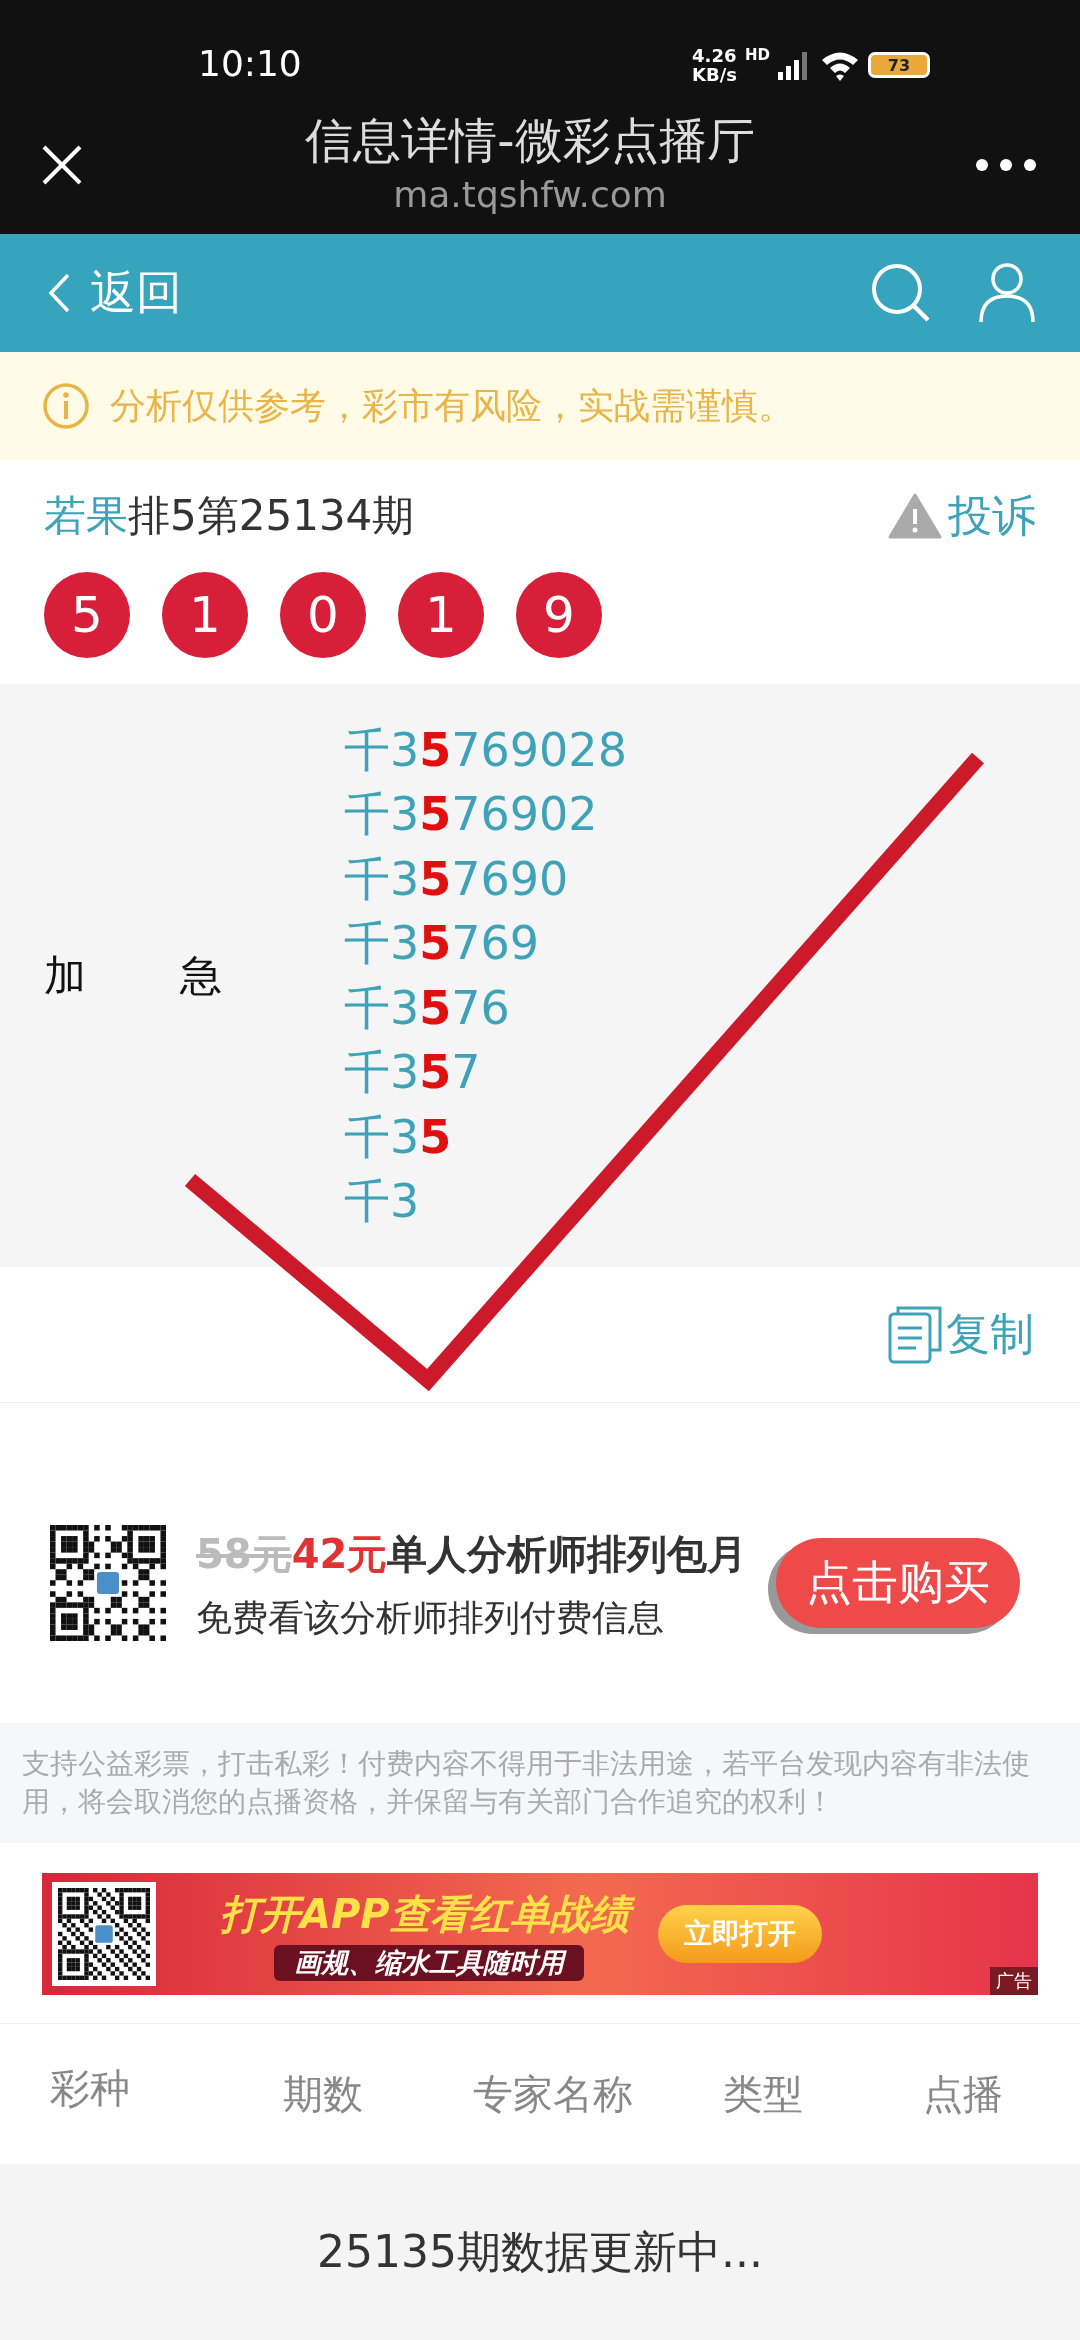 Image resolution: width=1080 pixels, height=2340 pixels. What do you see at coordinates (428, 1963) in the screenshot?
I see `banner-subline: 画规、缩水工具随时用` at bounding box center [428, 1963].